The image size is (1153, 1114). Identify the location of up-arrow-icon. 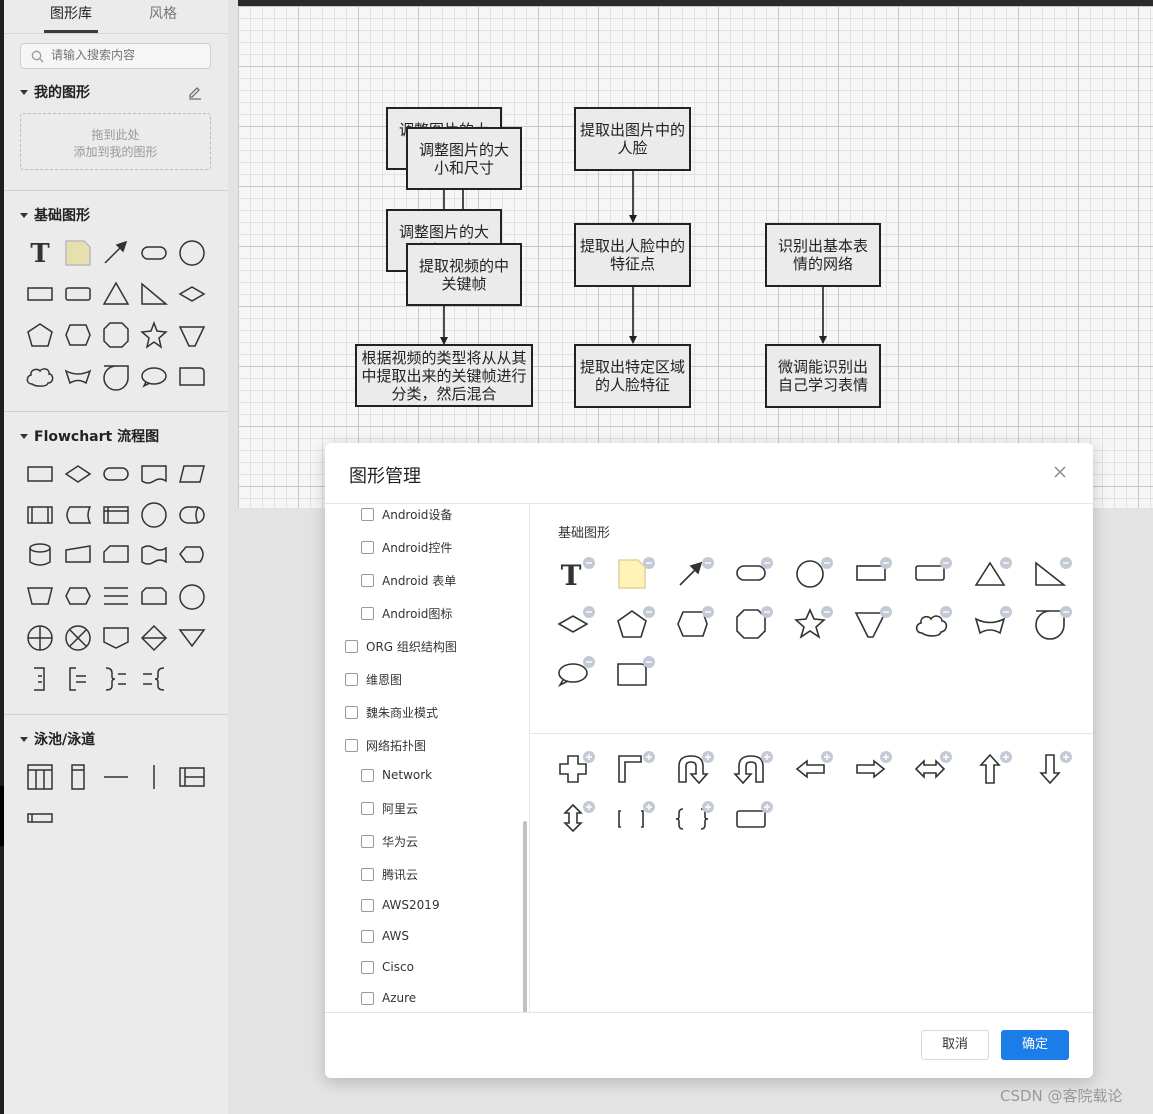
(990, 768).